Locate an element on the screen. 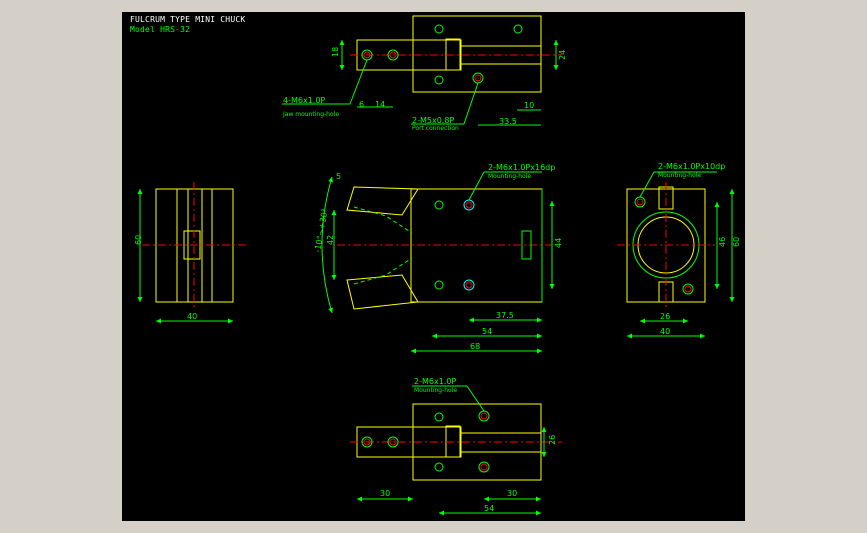 The width and height of the screenshot is (867, 533). bottom-dim-30b: 30 is located at coordinates (512, 493).